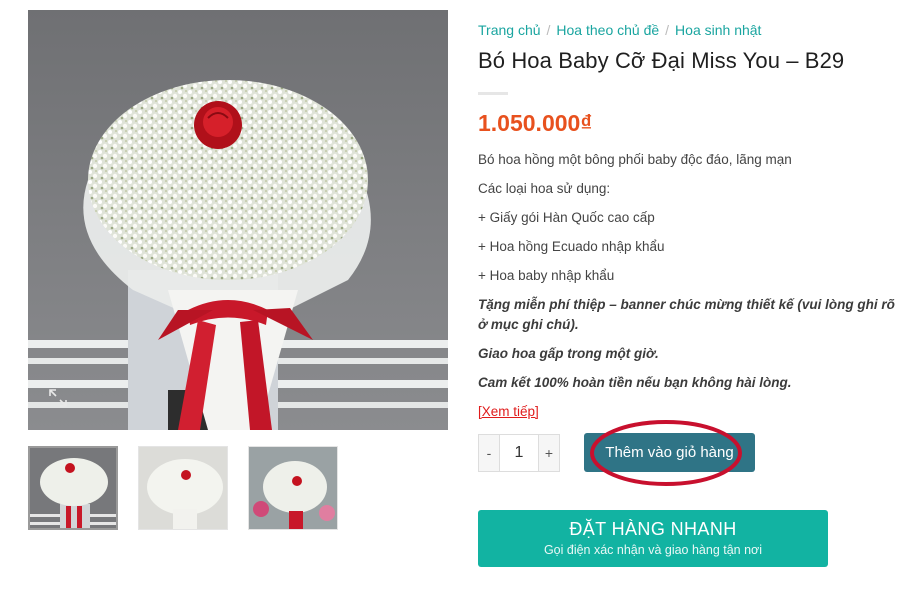  Describe the element at coordinates (546, 275) in the screenshot. I see `description-line: + Hoa baby nhập khẩu` at that location.